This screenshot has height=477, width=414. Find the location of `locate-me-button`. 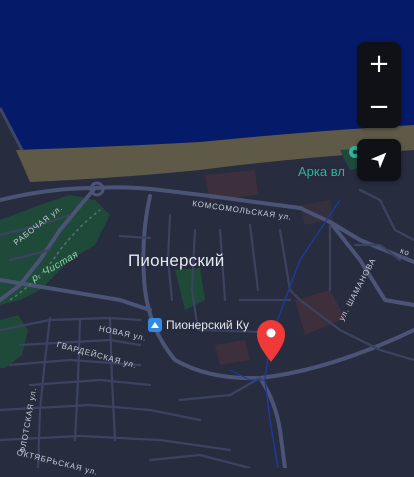

locate-me-button is located at coordinates (379, 160).